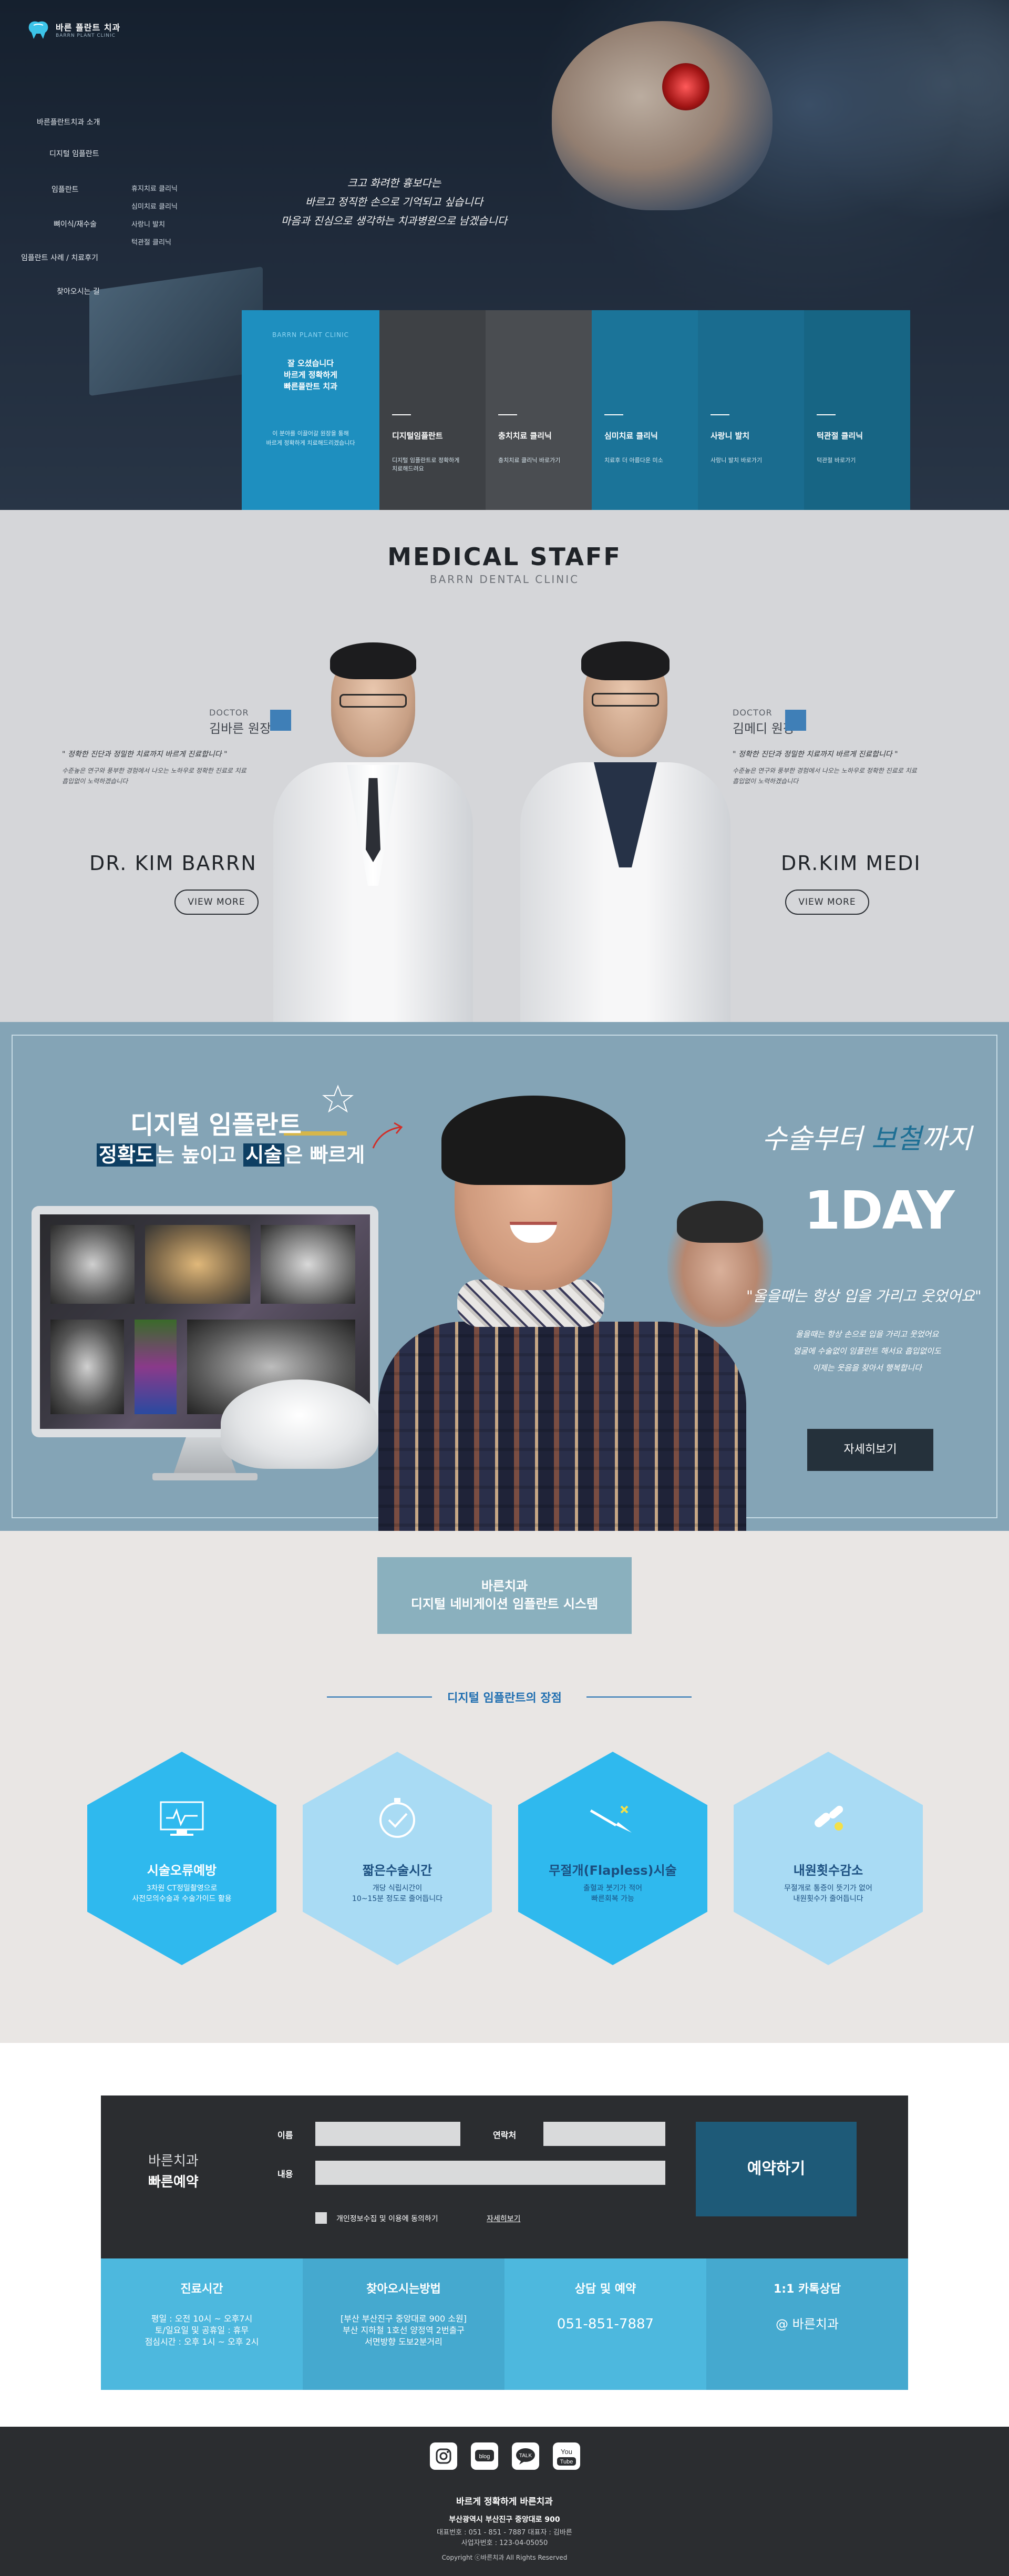 Image resolution: width=1009 pixels, height=2576 pixels. Describe the element at coordinates (397, 1893) in the screenshot. I see `advantage-desc: 개당 식립시간이 10~15분 정도로 줄어듭니다` at that location.